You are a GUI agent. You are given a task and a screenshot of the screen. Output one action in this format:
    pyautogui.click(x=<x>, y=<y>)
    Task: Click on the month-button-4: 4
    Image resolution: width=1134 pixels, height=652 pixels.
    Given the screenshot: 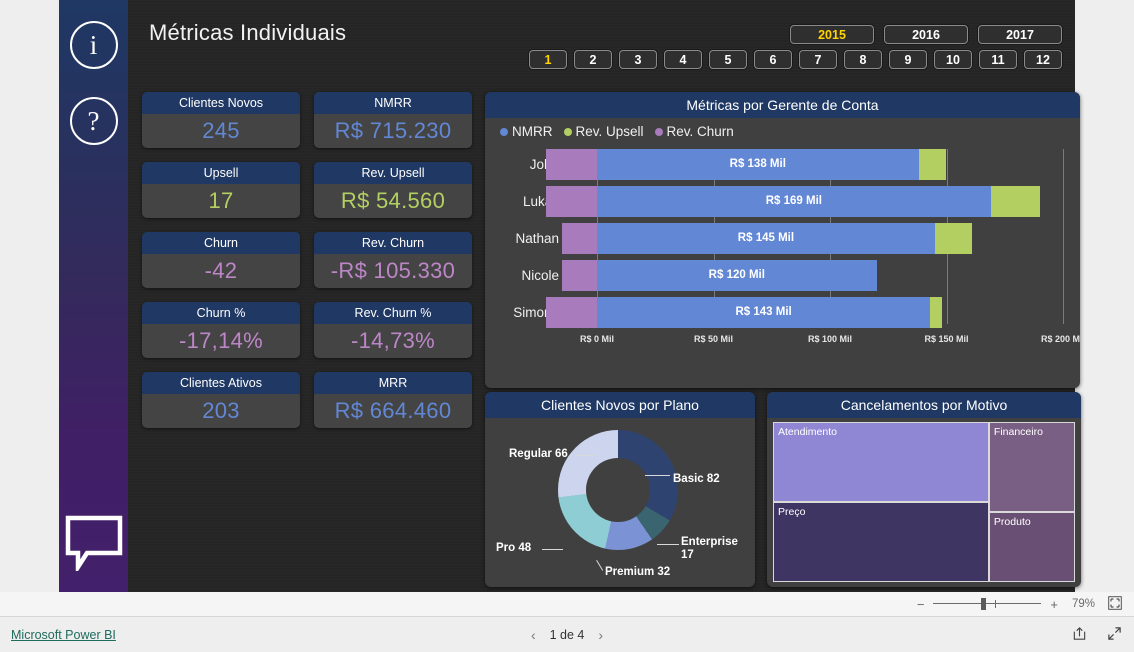 What is the action you would take?
    pyautogui.click(x=683, y=59)
    